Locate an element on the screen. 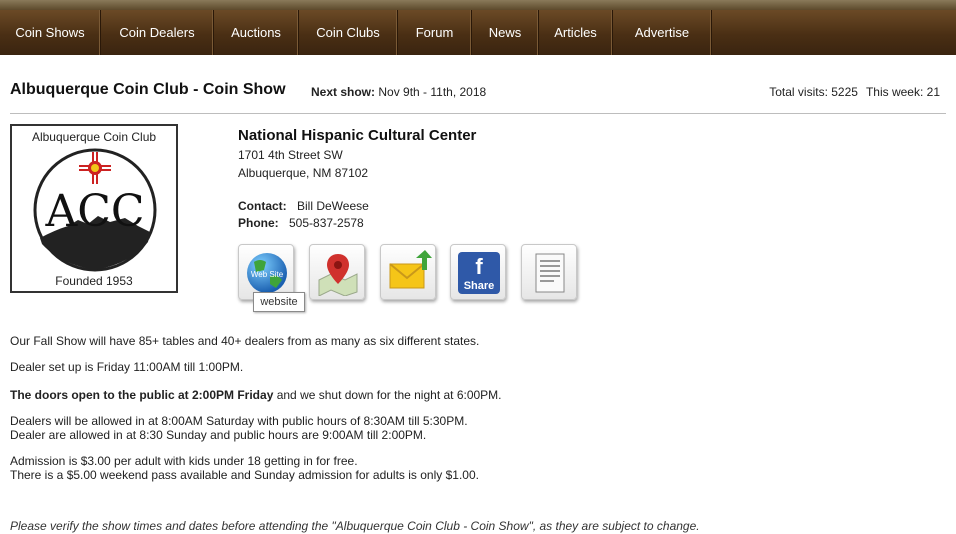 Image resolution: width=956 pixels, height=534 pixels. phone-row: Phone: 505-837-2578 is located at coordinates (301, 223).